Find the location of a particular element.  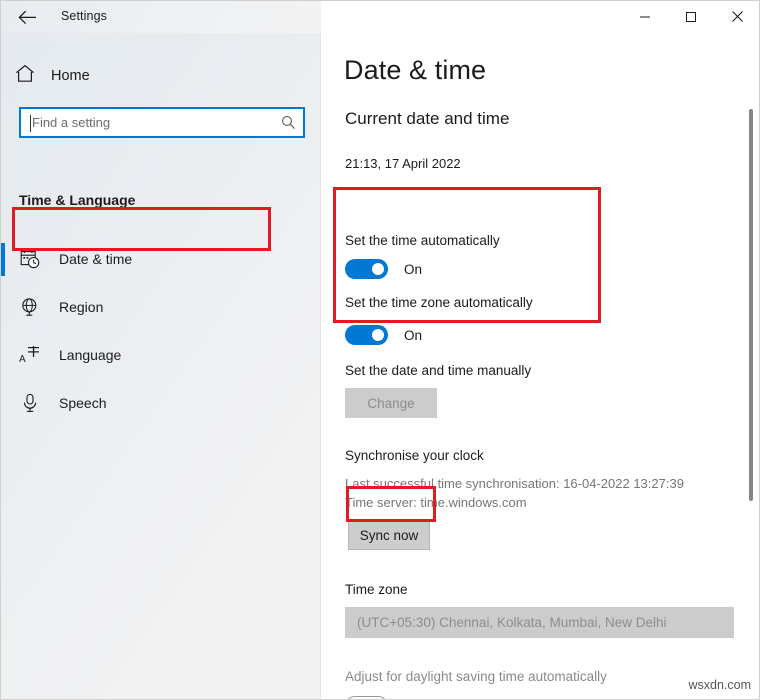

set-timezone-automatically-label: Set the time zone automatically is located at coordinates (439, 302).